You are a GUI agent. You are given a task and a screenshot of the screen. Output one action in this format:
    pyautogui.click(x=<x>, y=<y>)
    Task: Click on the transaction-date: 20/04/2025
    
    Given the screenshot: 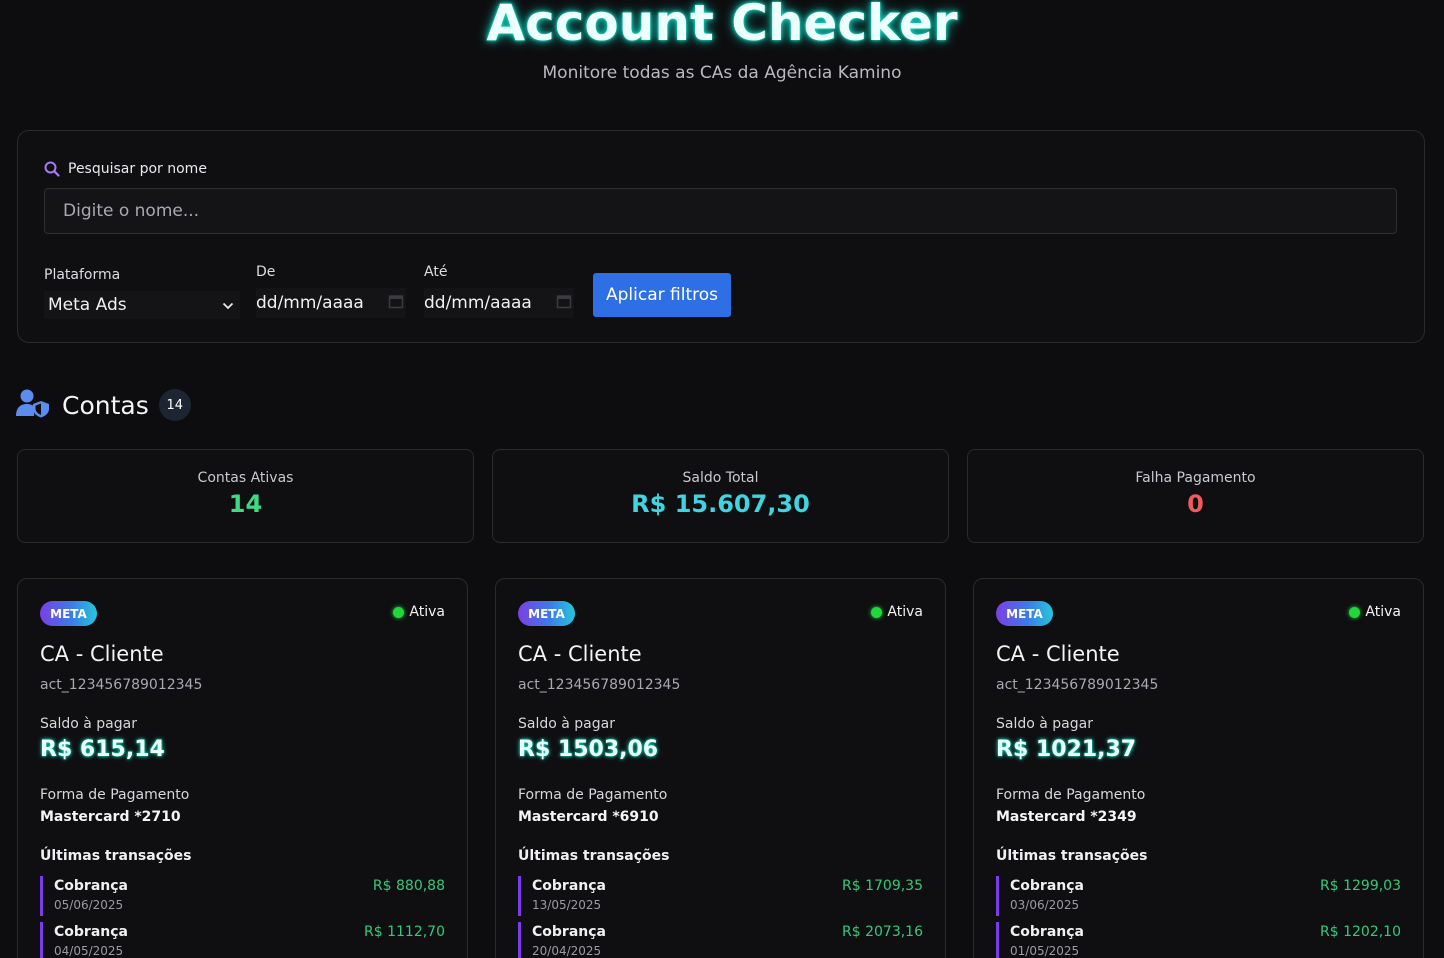 What is the action you would take?
    pyautogui.click(x=567, y=951)
    